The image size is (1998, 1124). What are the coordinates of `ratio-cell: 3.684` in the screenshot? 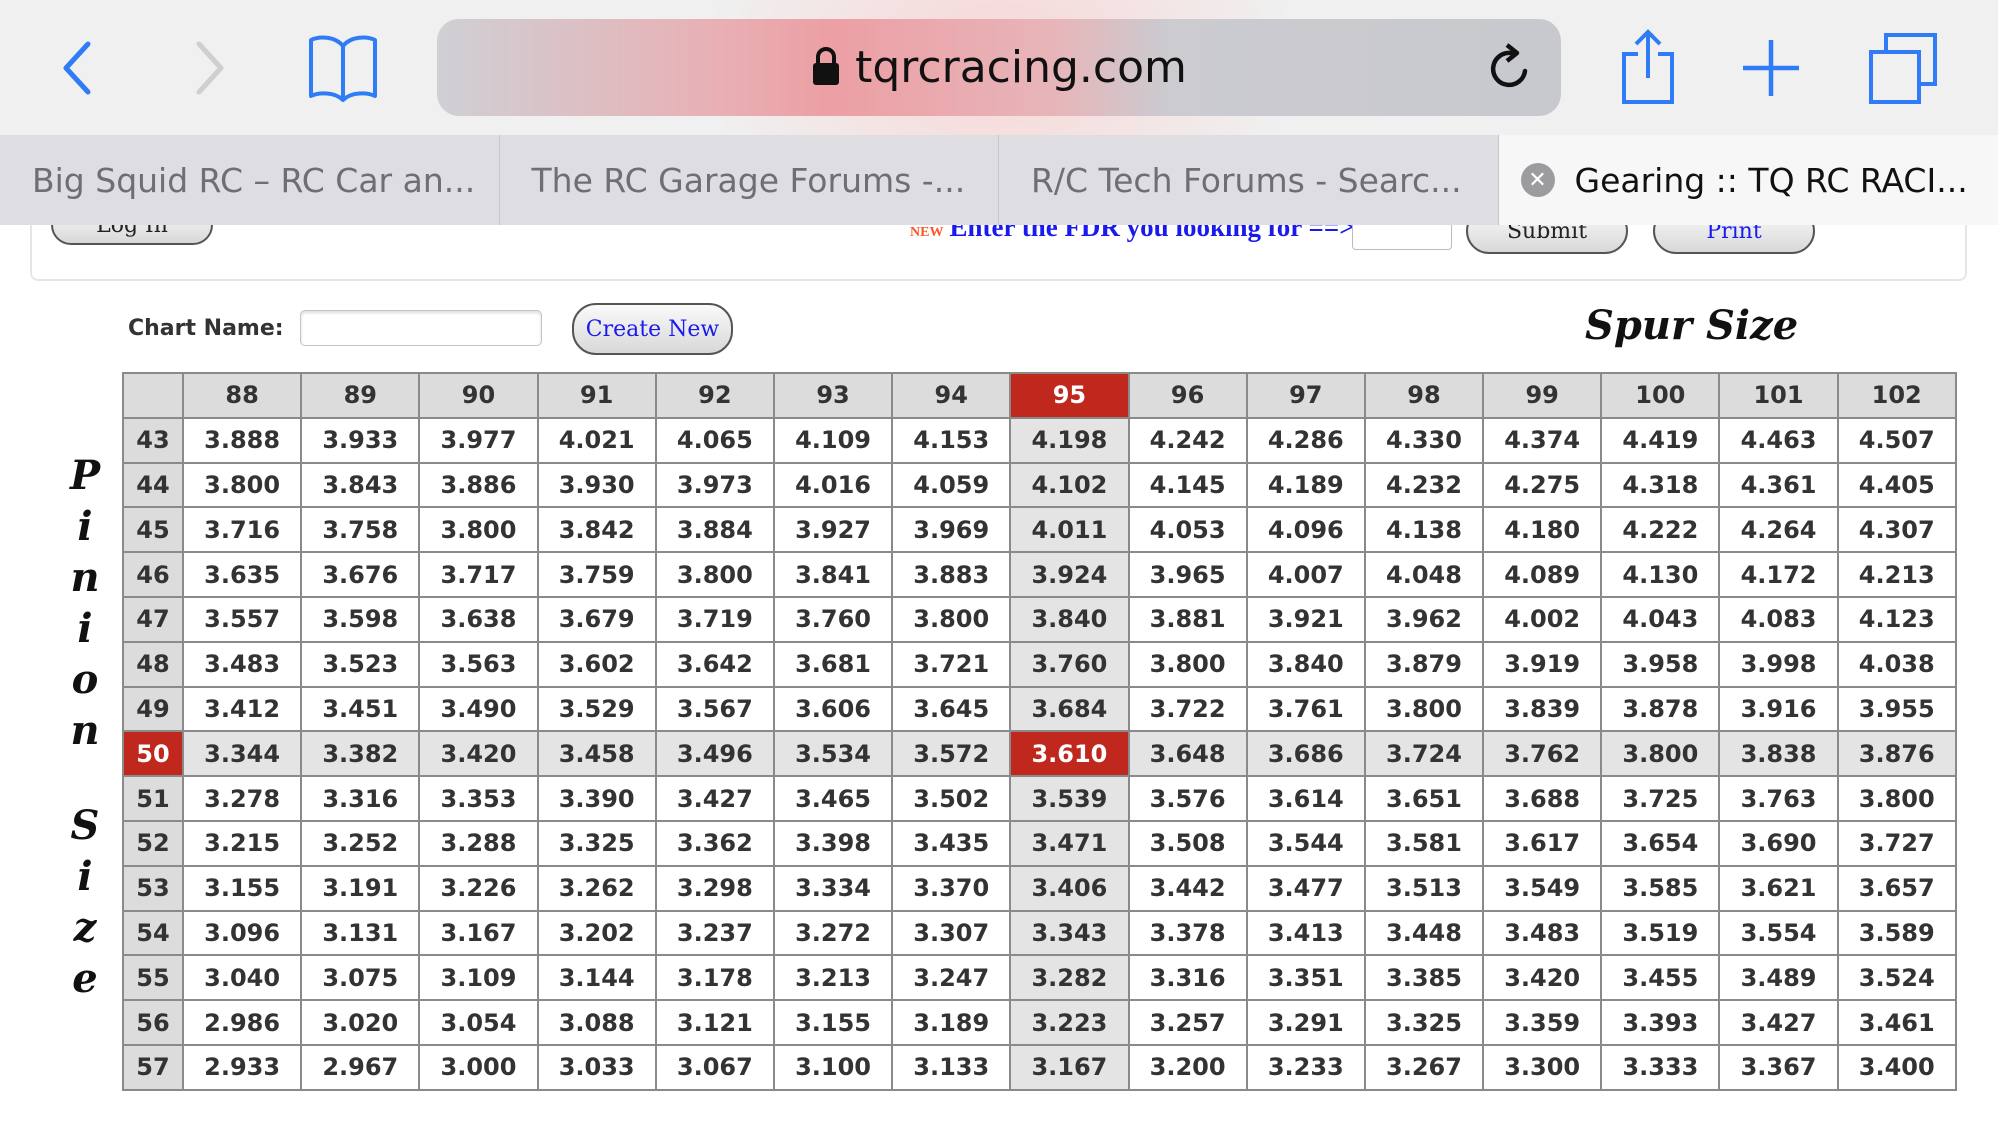 It's located at (1069, 709).